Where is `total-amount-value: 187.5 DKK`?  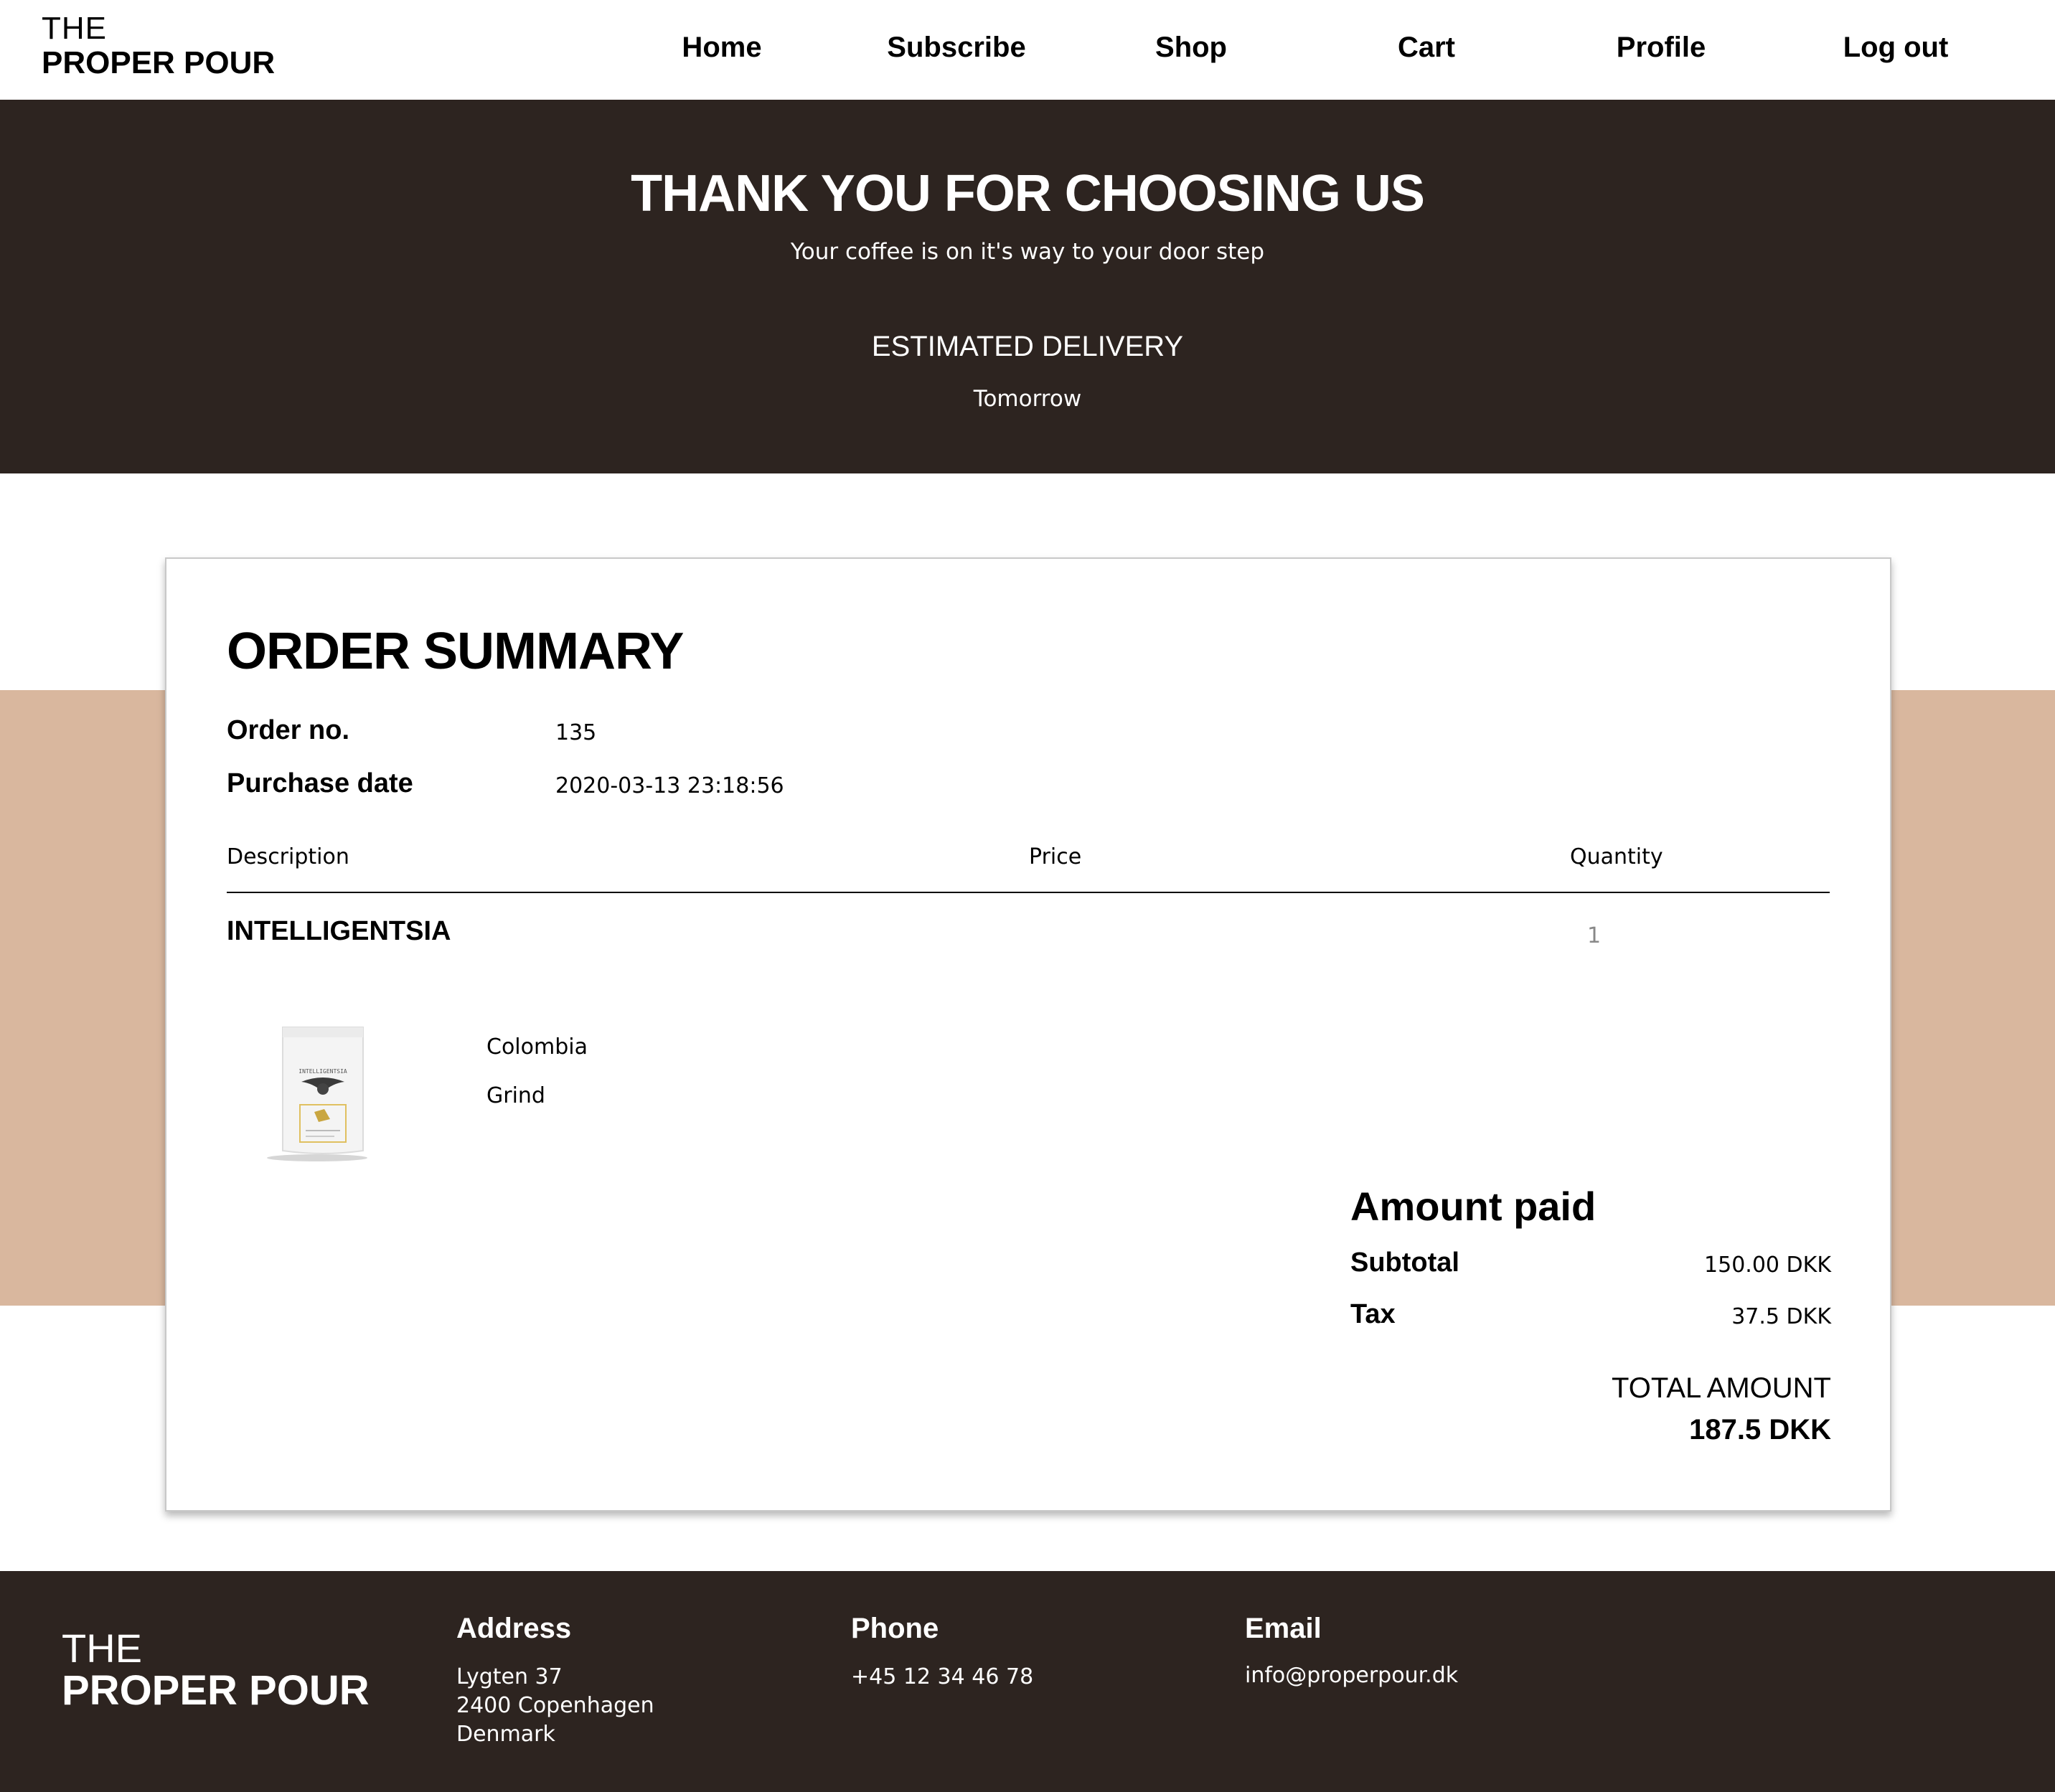
total-amount-value: 187.5 DKK is located at coordinates (1760, 1430).